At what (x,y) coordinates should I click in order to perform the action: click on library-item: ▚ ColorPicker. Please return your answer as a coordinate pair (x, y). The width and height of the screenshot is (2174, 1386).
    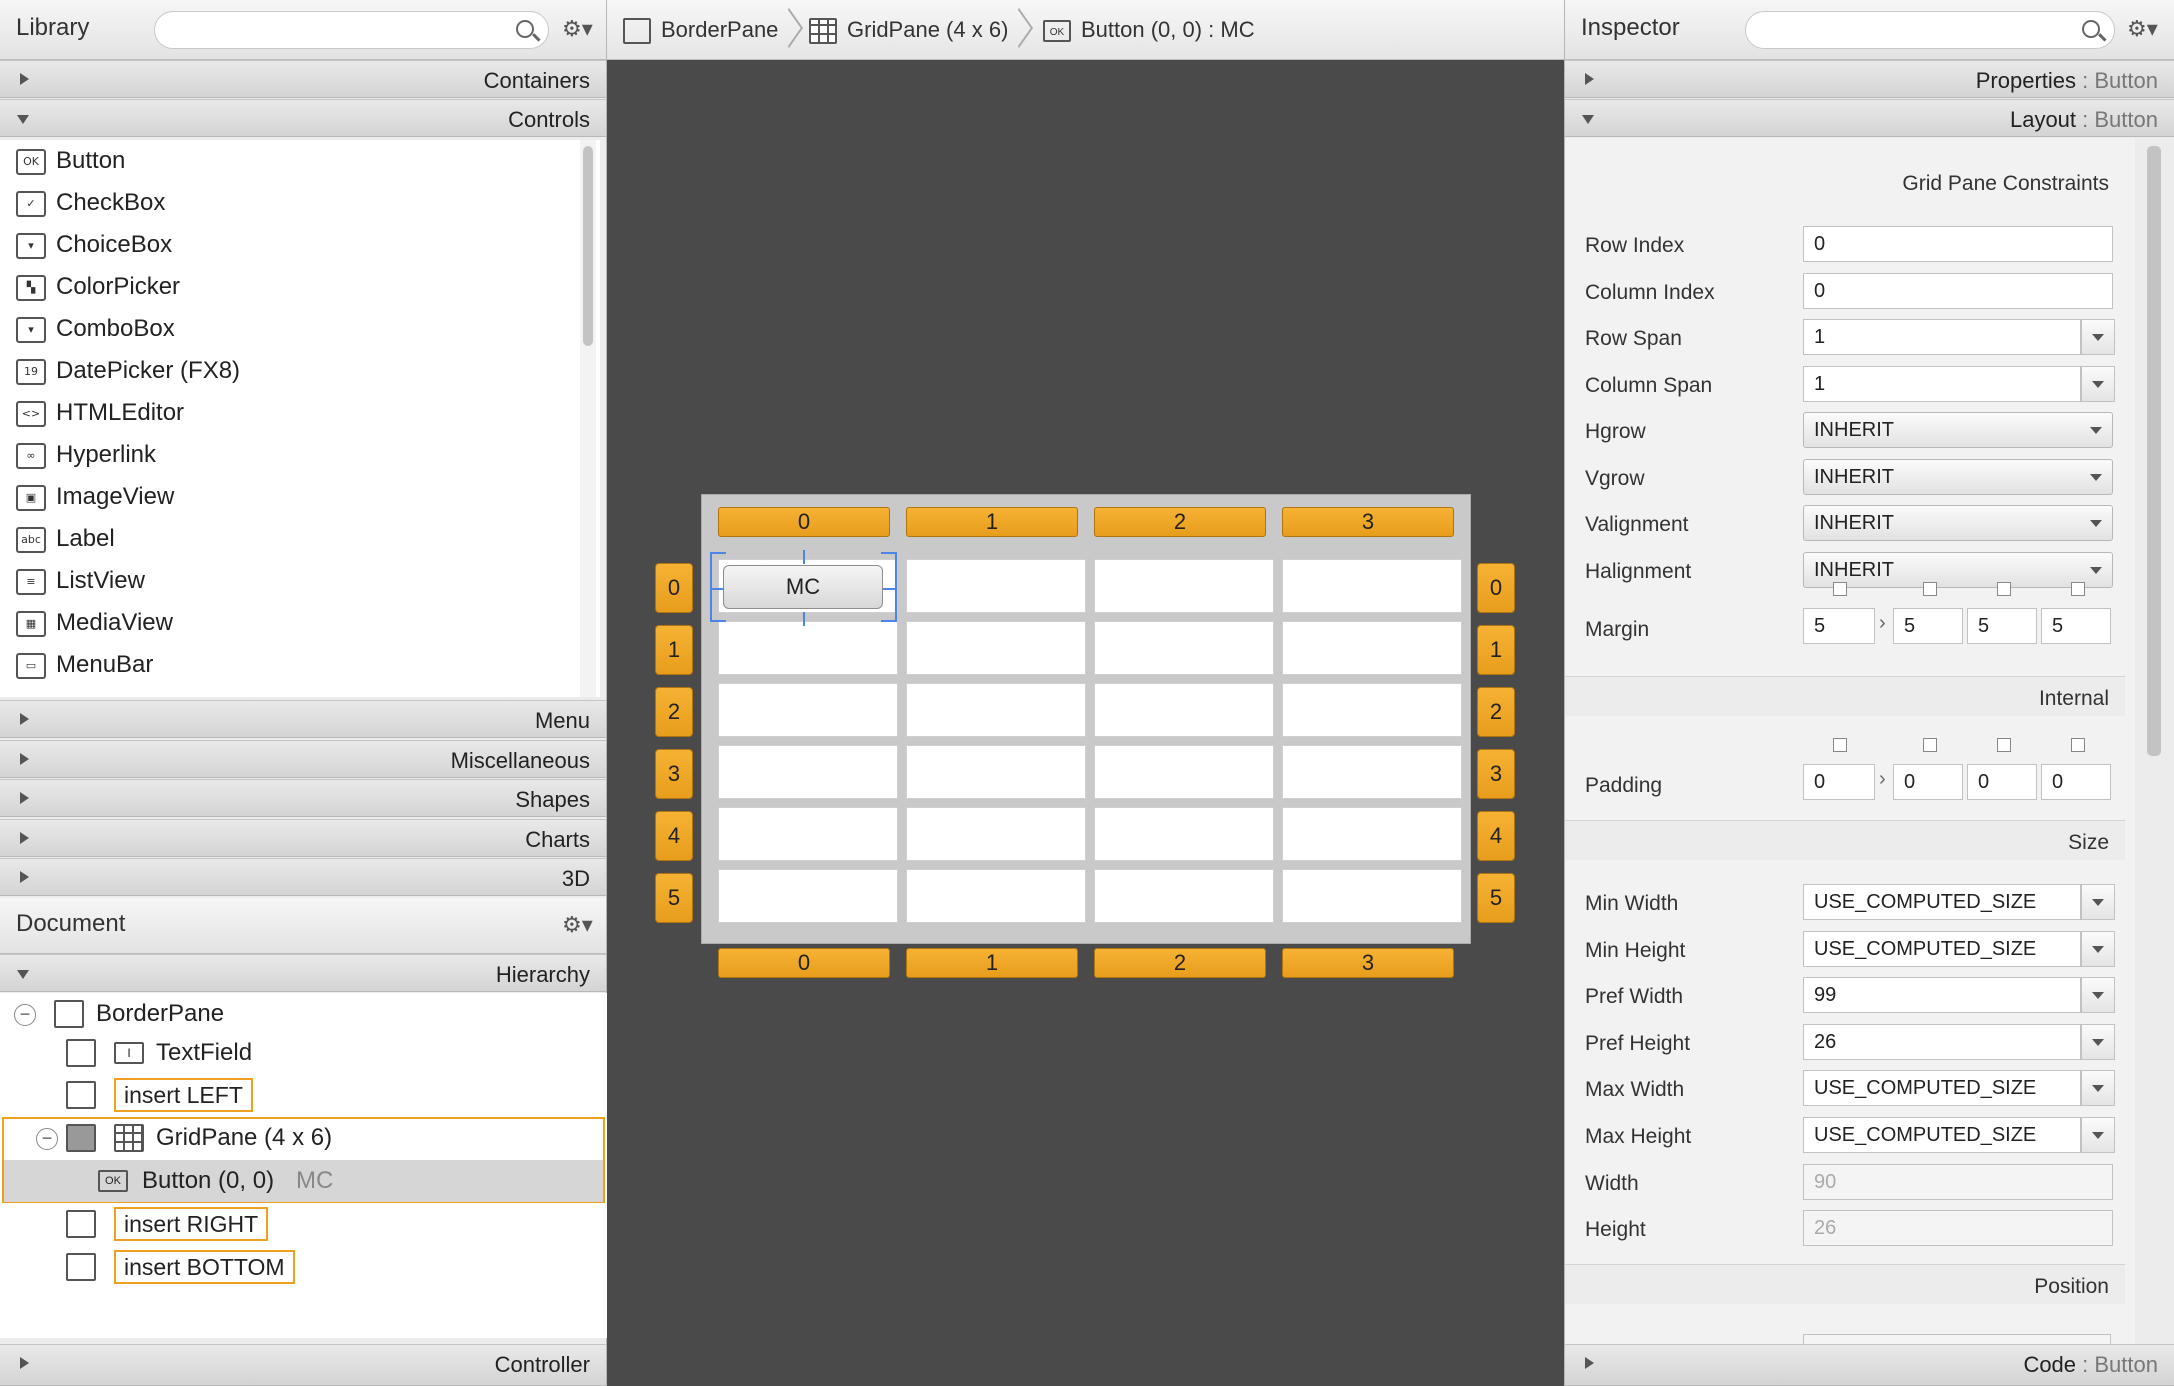
    Looking at the image, I should click on (290, 287).